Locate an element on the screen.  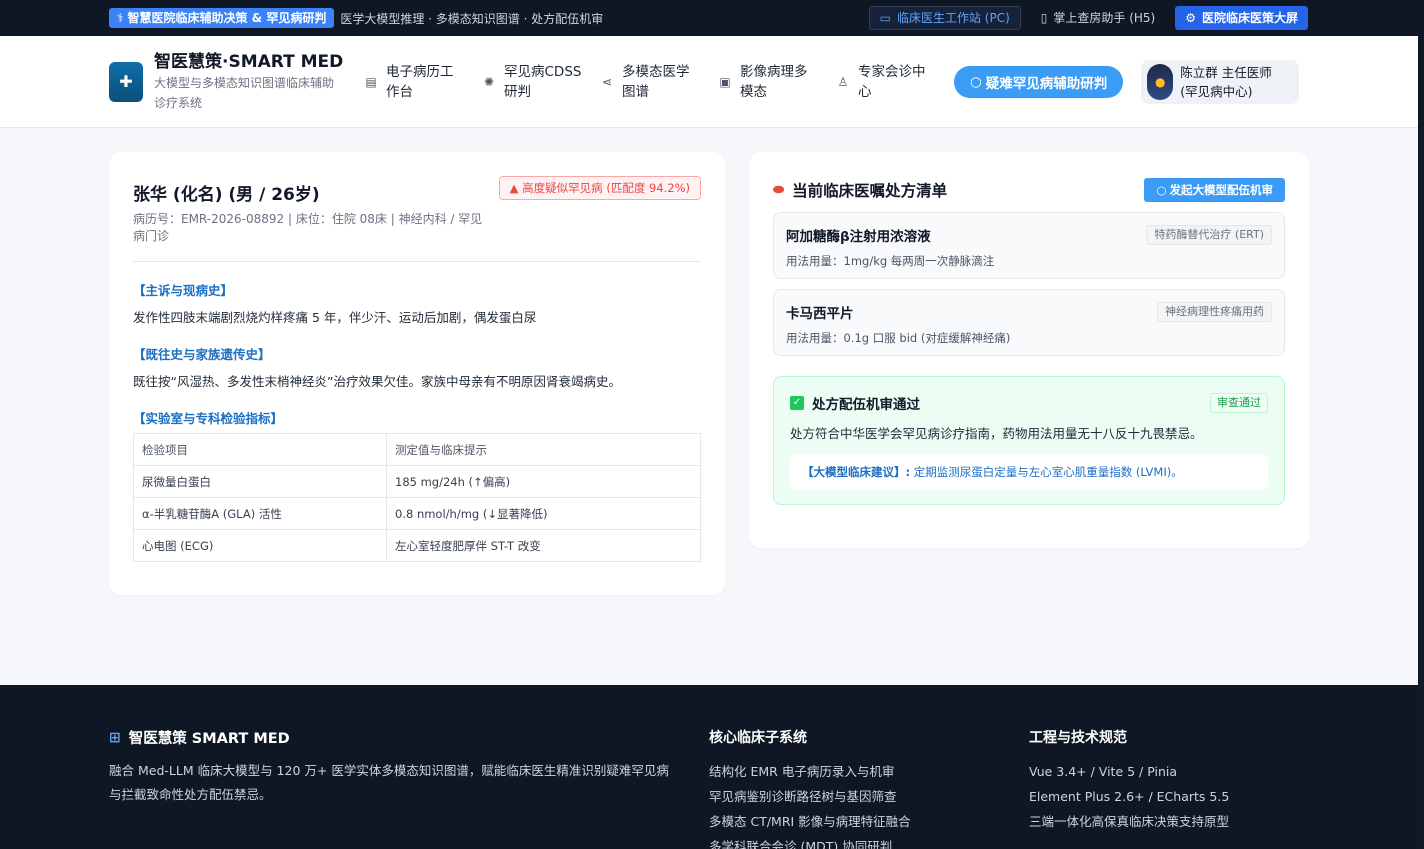
section-body-history: 既往按“风湿热、多发性末梢神经炎”治疗效果欠佳。家族中母亲有不明原因肾衰竭病史。 is located at coordinates (377, 381).